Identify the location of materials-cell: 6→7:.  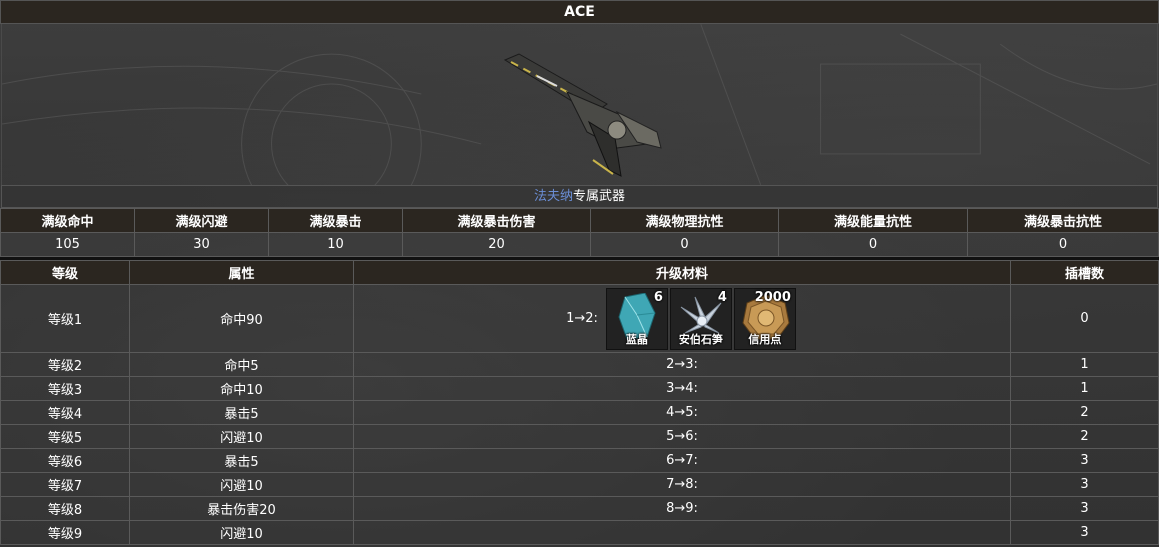
(682, 460).